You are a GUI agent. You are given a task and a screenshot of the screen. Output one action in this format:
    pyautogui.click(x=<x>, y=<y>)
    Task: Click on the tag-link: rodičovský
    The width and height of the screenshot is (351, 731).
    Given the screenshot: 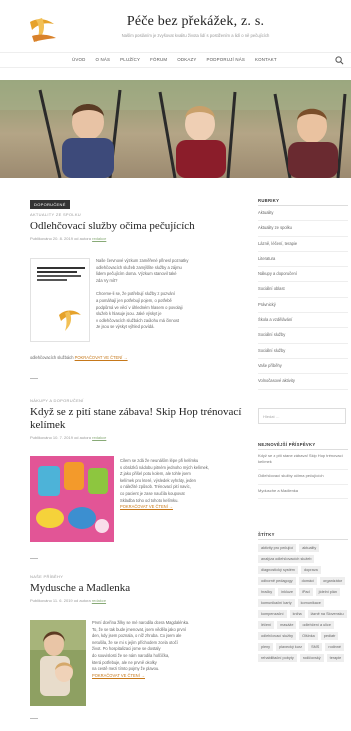 What is the action you would take?
    pyautogui.click(x=311, y=658)
    